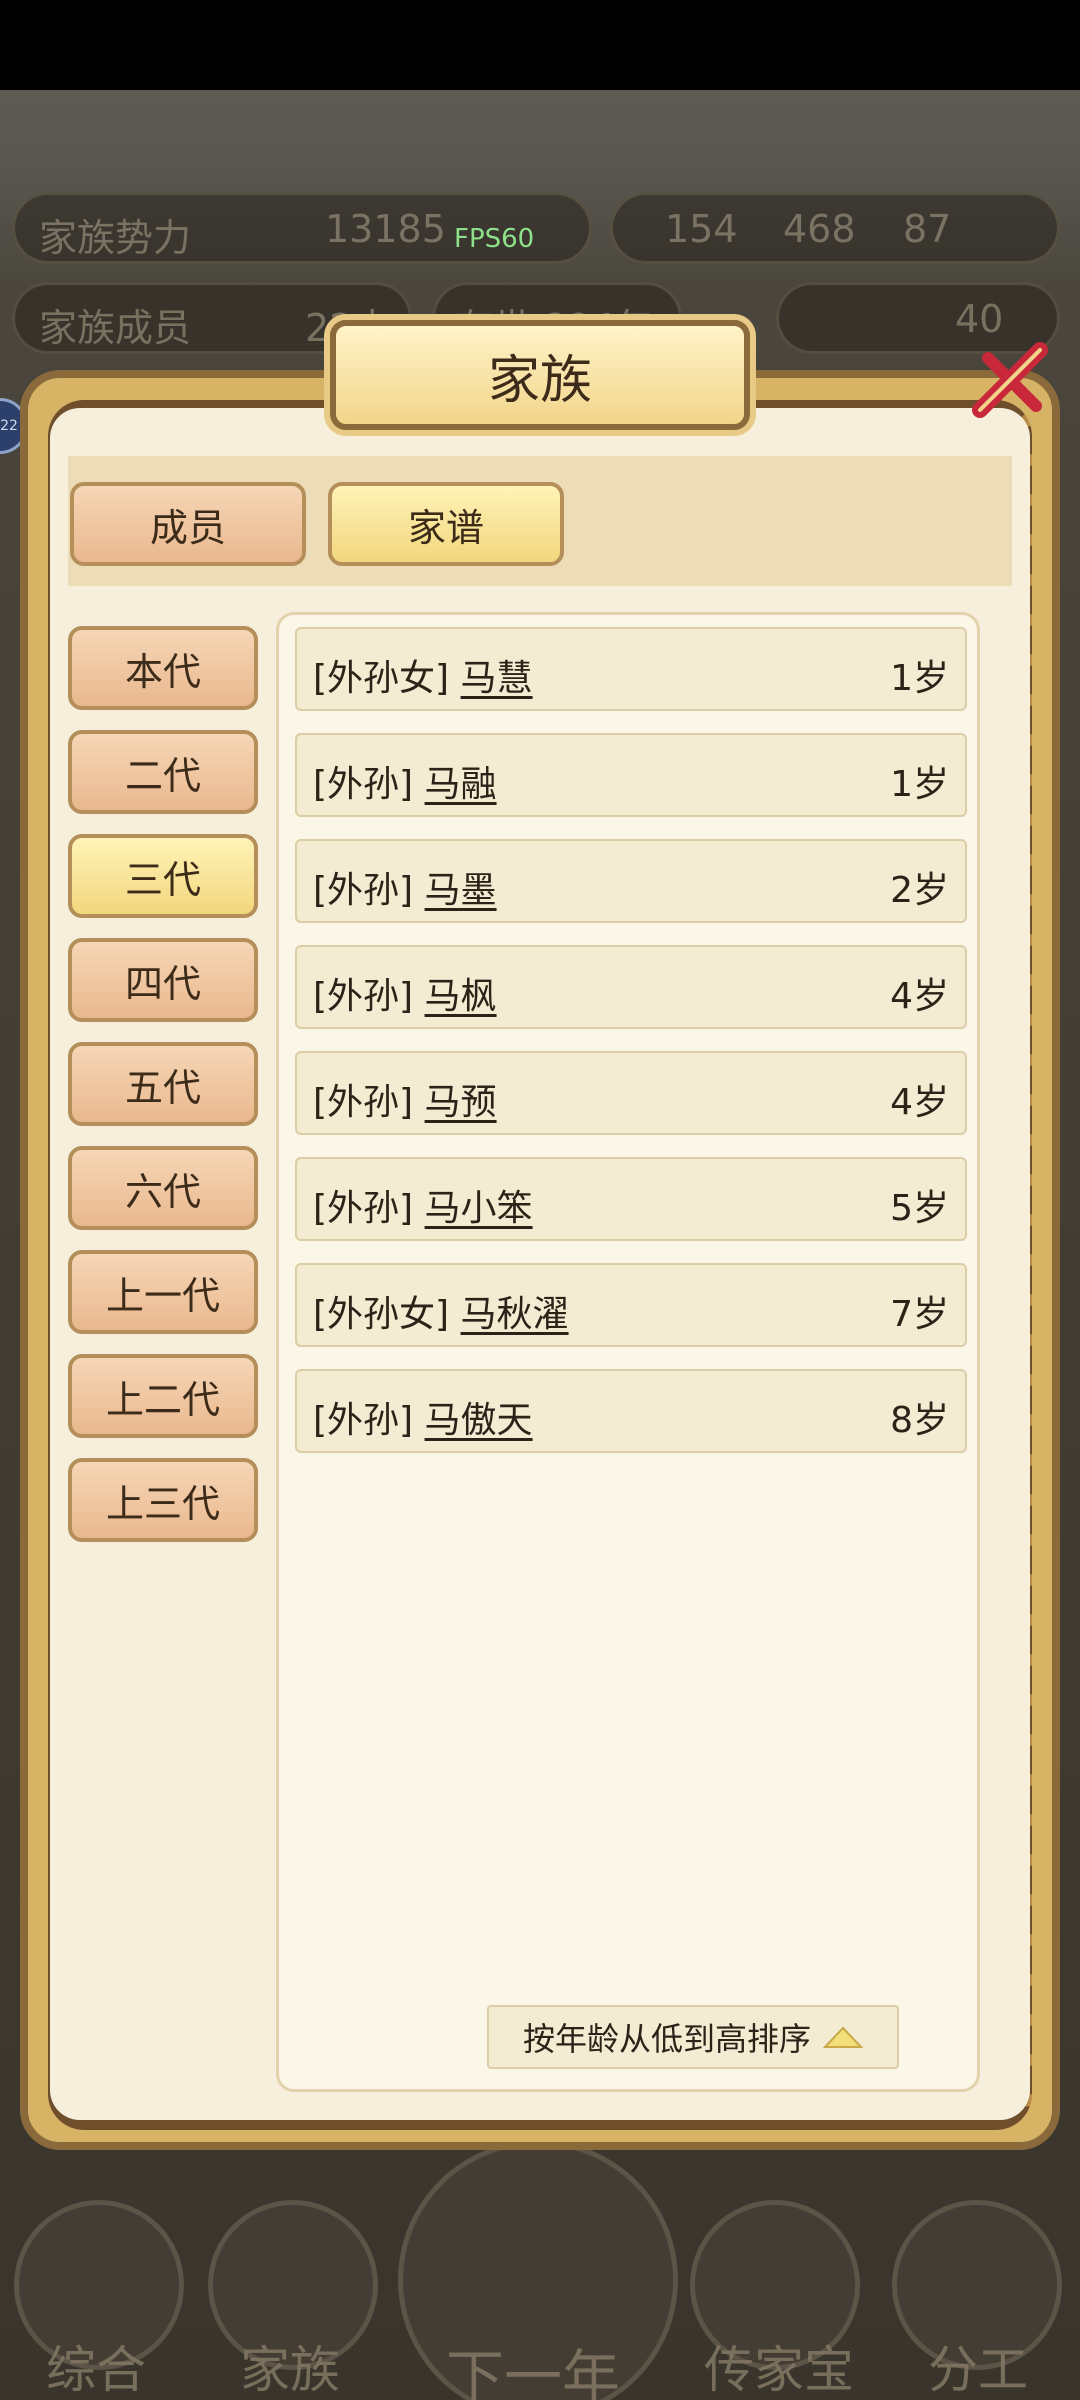 The height and width of the screenshot is (2400, 1080). What do you see at coordinates (927, 229) in the screenshot?
I see `resource-3: 87` at bounding box center [927, 229].